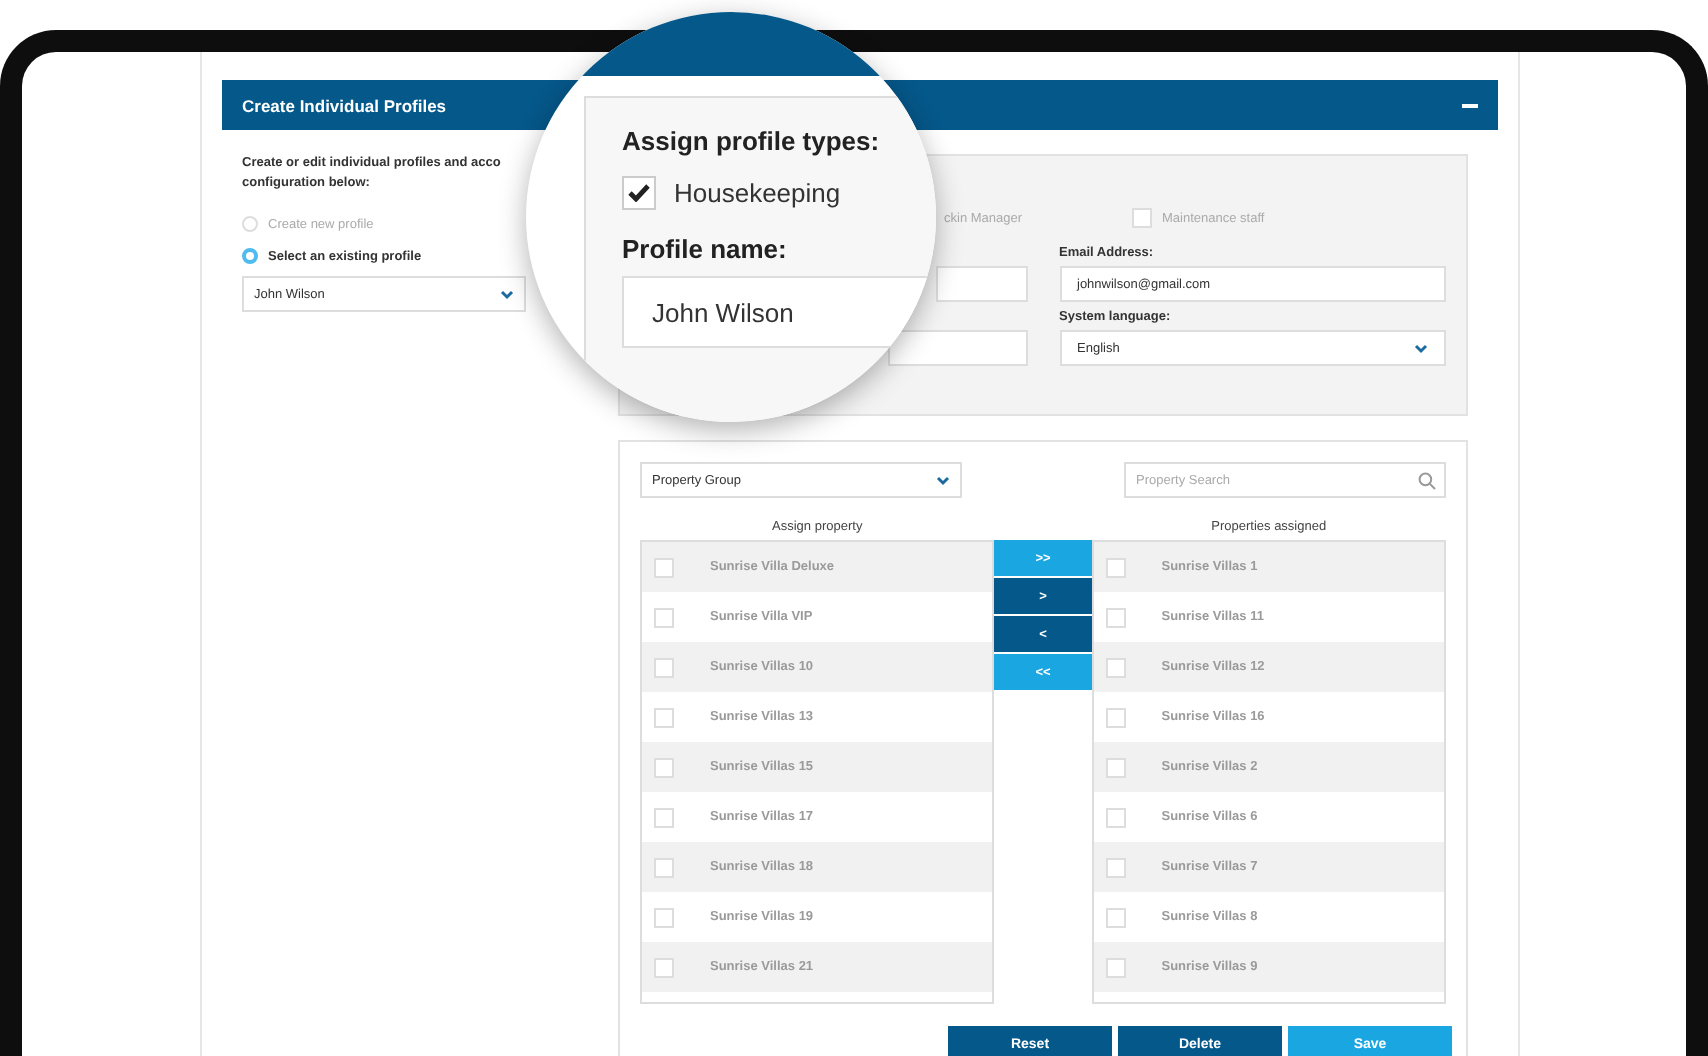 The width and height of the screenshot is (1708, 1056). What do you see at coordinates (344, 105) in the screenshot?
I see `panel-title: Create Individual Profiles` at bounding box center [344, 105].